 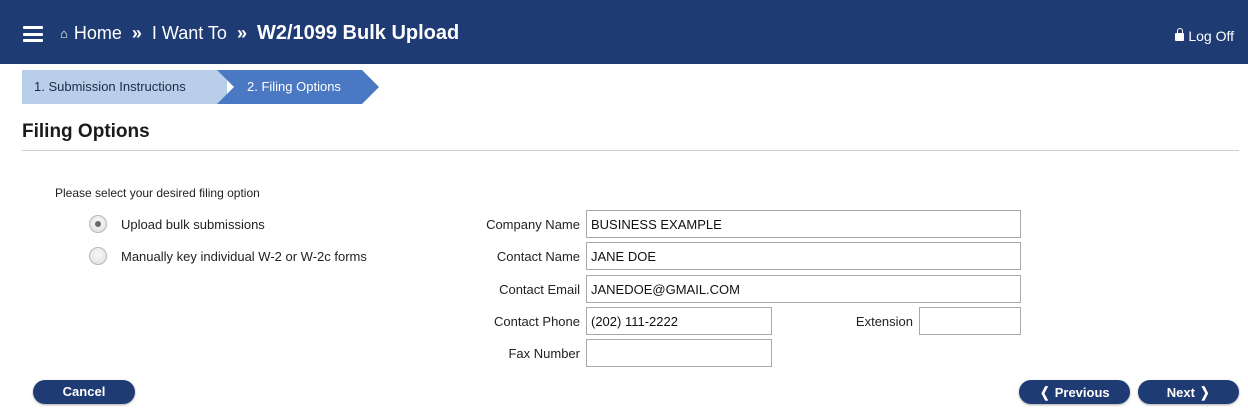 What do you see at coordinates (803, 289) in the screenshot?
I see `contact-email-field` at bounding box center [803, 289].